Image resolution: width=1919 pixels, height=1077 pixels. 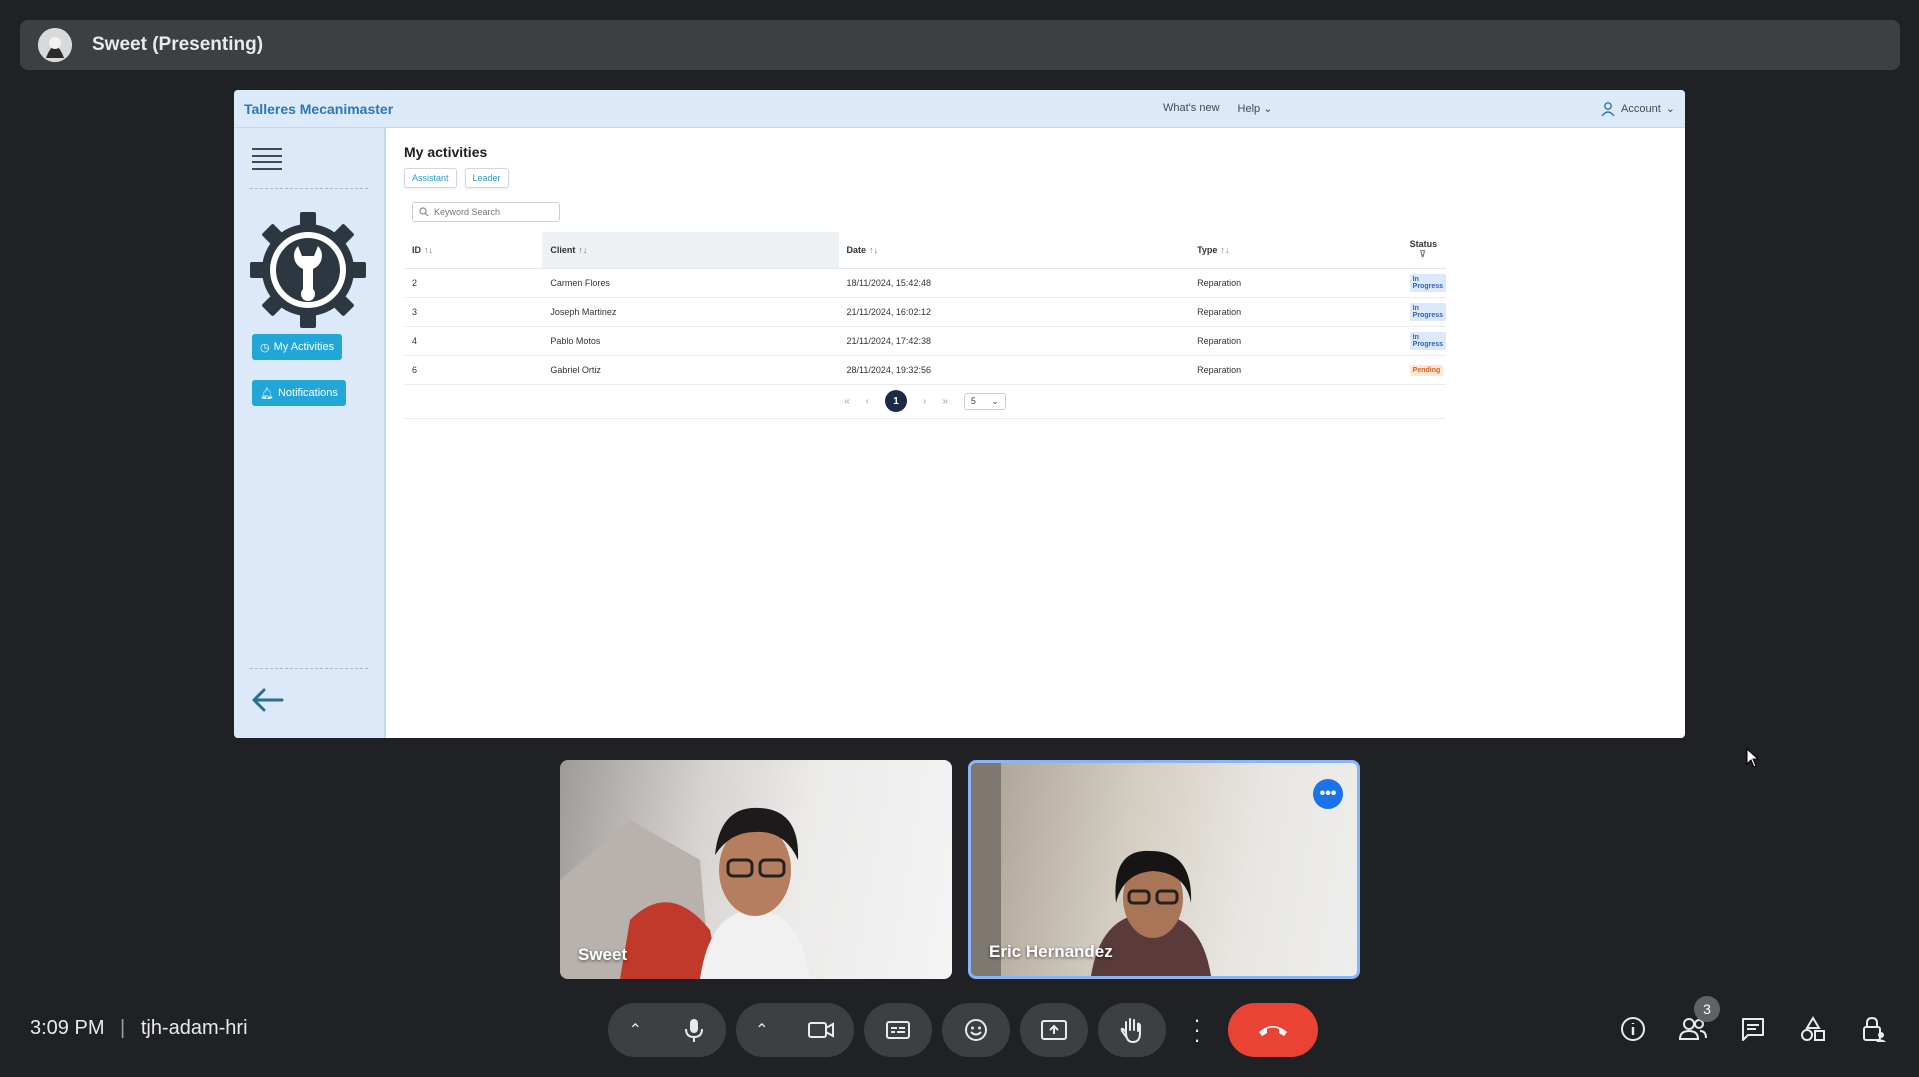 I want to click on raise-hand-button, so click(x=1132, y=1030).